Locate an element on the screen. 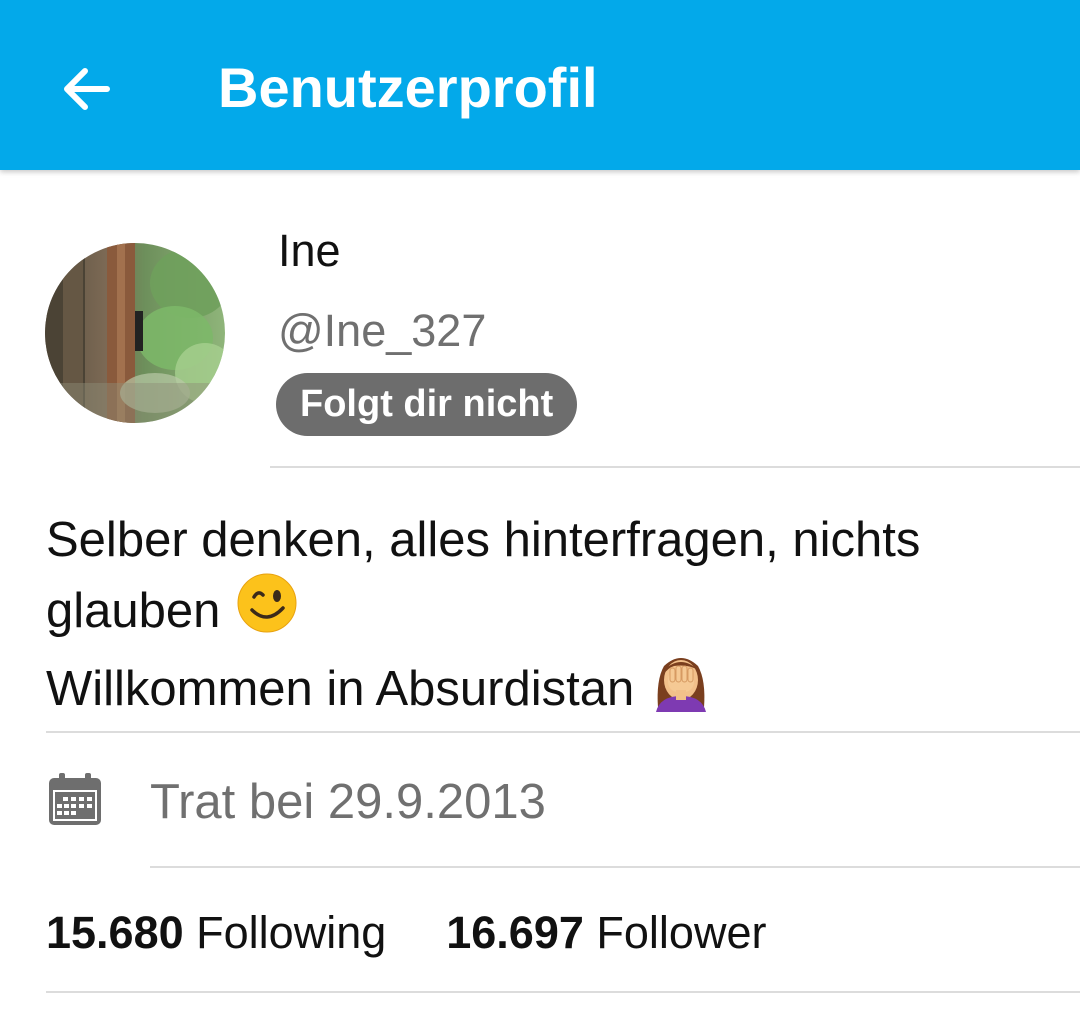 The image size is (1080, 1033). following-stat: 15.680 Following is located at coordinates (216, 933).